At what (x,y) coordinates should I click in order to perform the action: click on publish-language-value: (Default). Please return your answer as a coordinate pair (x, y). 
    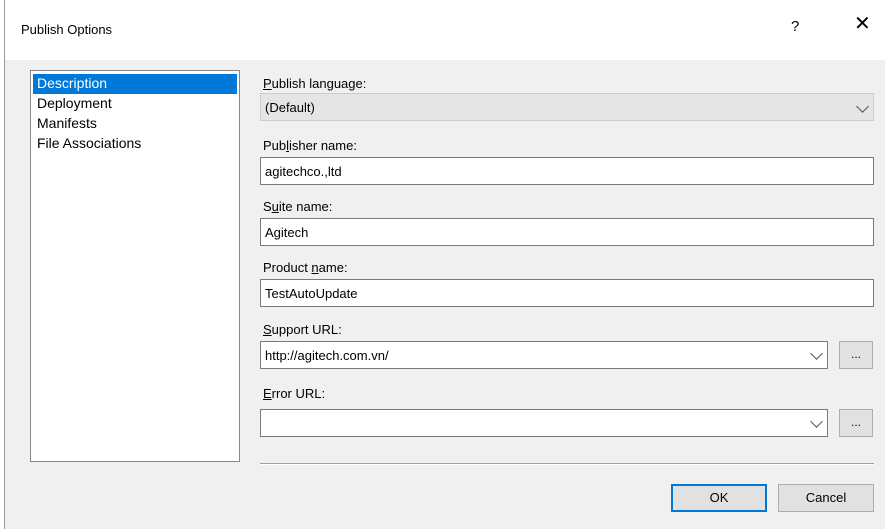
    Looking at the image, I should click on (290, 107).